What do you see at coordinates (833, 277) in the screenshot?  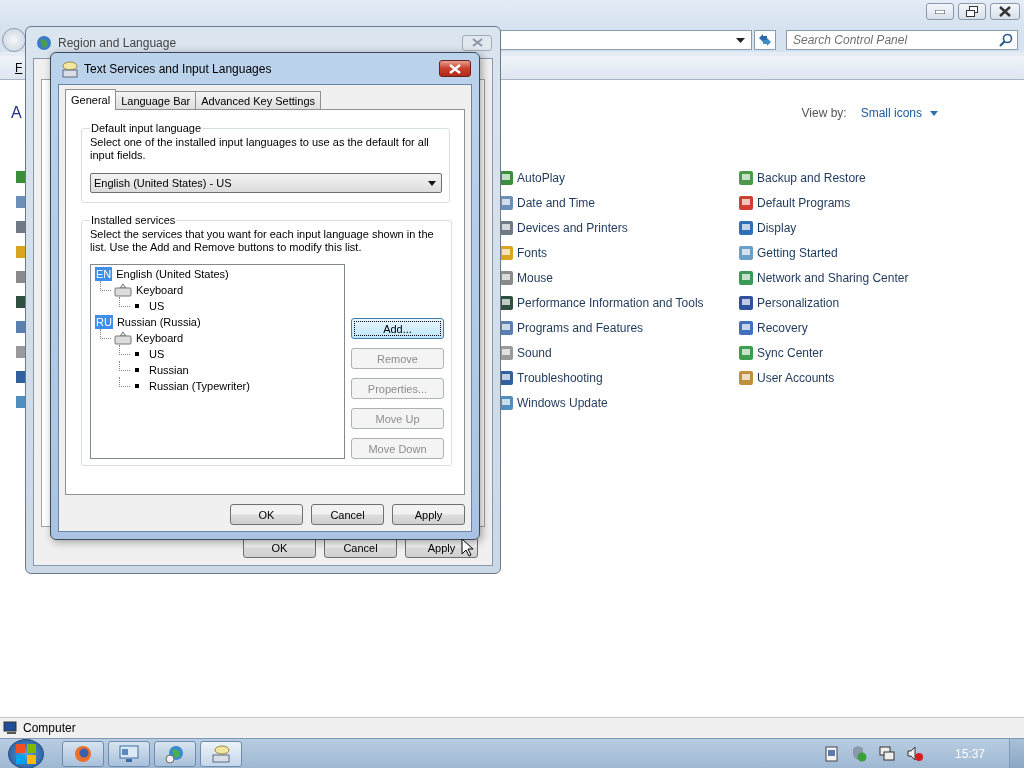 I see `control-panel-link: Network and Sharing Center` at bounding box center [833, 277].